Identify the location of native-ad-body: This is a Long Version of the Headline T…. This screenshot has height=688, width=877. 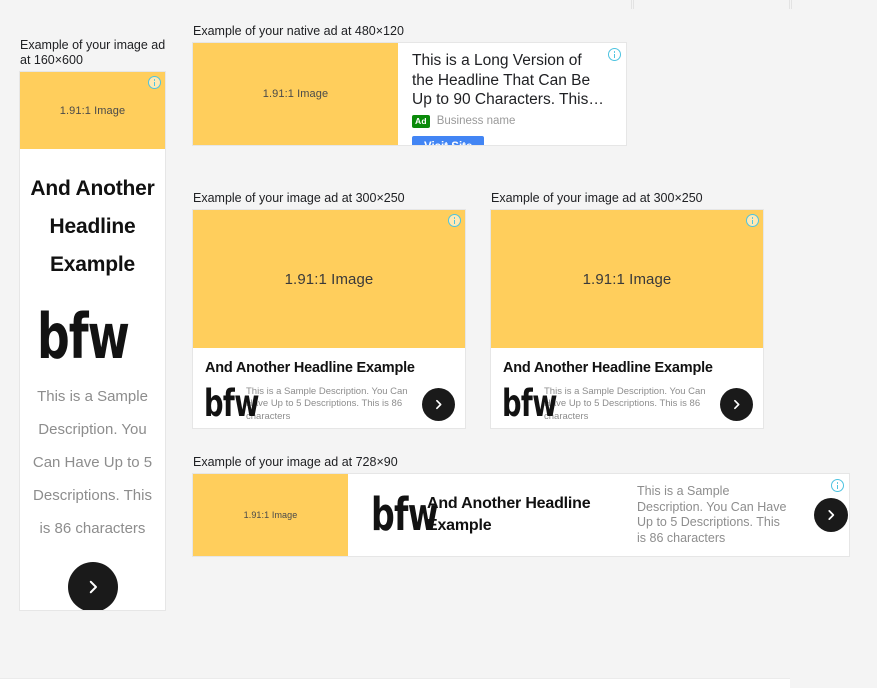
(512, 94).